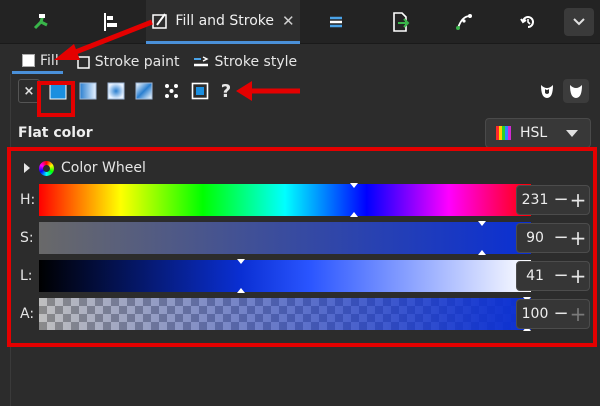 This screenshot has height=406, width=600. I want to click on color-mode-select: HSL, so click(538, 133).